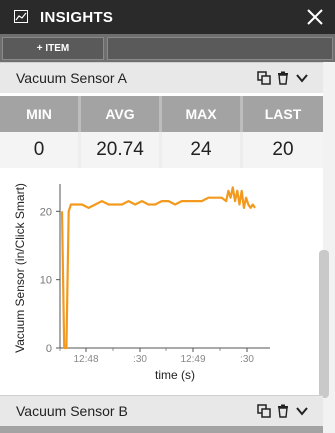  What do you see at coordinates (72, 411) in the screenshot?
I see `panel-title: Vacuum Sensor B` at bounding box center [72, 411].